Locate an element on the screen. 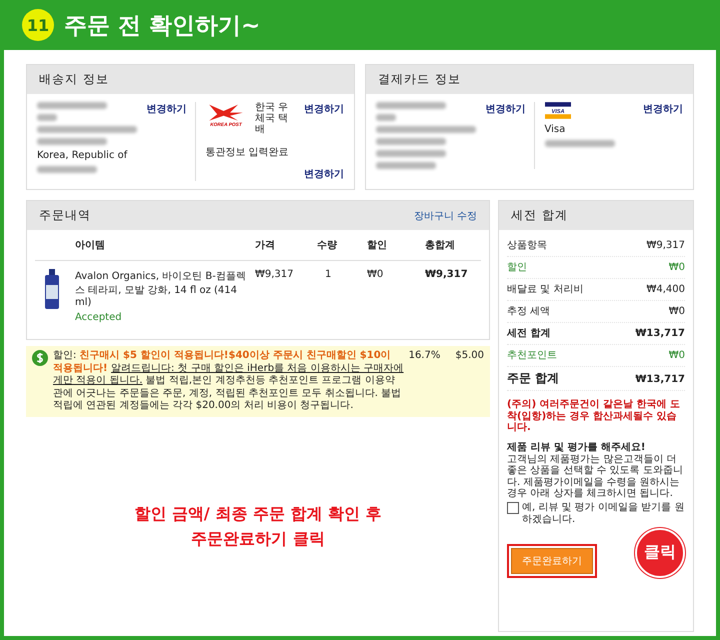 This screenshot has height=640, width=720. summary-value: ₩4,400 is located at coordinates (665, 289).